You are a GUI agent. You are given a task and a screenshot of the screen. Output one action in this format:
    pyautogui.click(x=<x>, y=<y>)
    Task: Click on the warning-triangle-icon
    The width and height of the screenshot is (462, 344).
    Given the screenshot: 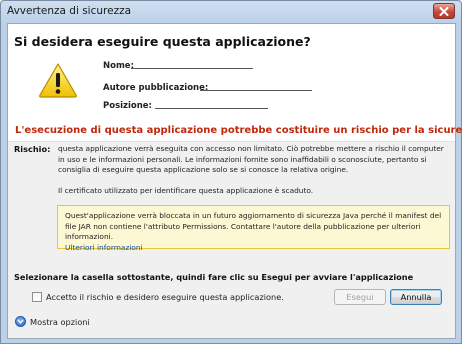 What is the action you would take?
    pyautogui.click(x=58, y=80)
    